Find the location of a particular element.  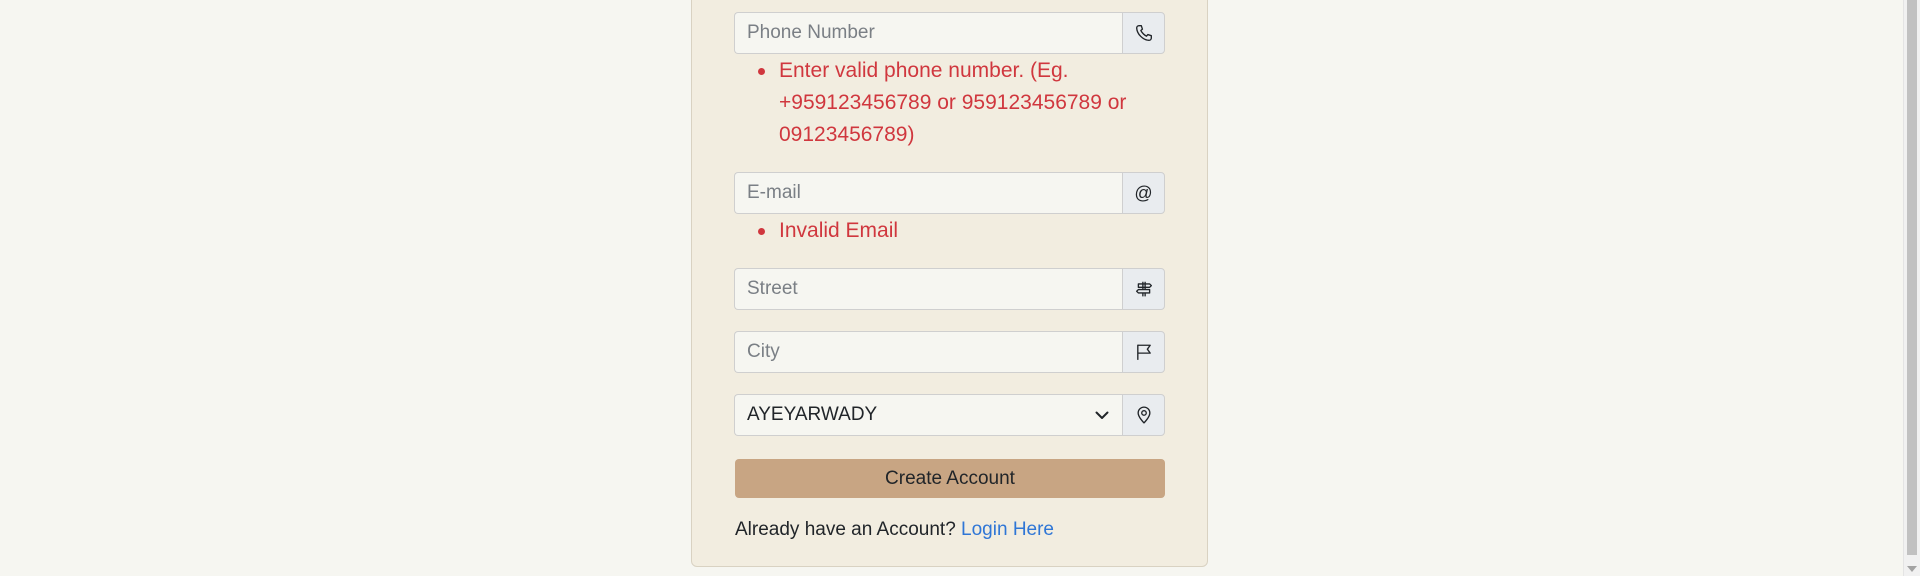

region-select: AYEYARWADY is located at coordinates (928, 415).